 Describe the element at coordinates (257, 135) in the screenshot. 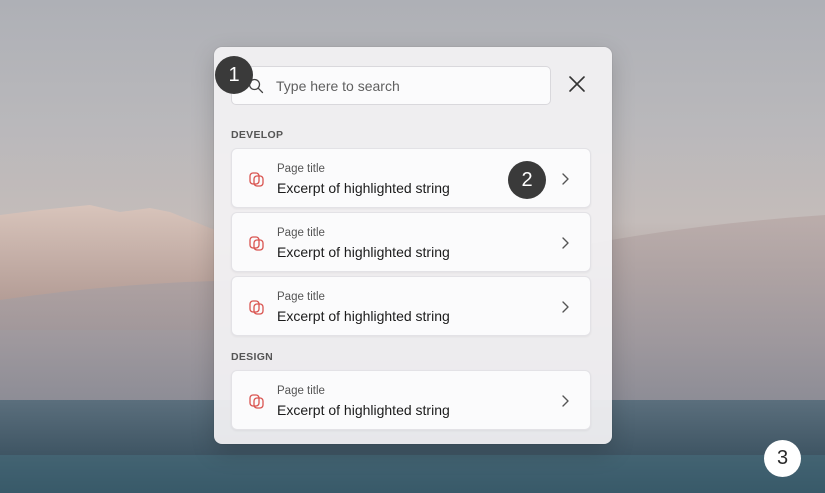

I see `section-header-develop: DEVELOP` at that location.